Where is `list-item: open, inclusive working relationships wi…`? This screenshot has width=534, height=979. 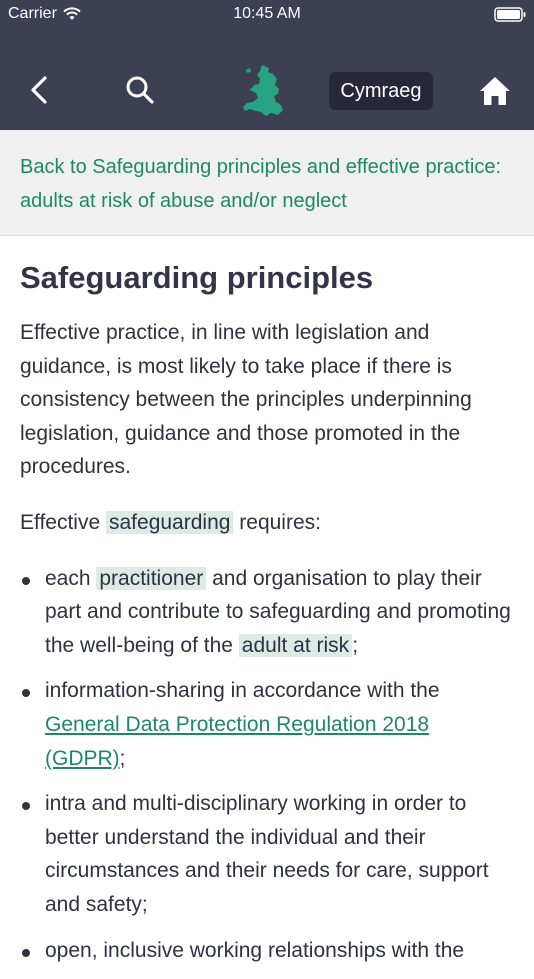
list-item: open, inclusive working relationships wi… is located at coordinates (267, 951).